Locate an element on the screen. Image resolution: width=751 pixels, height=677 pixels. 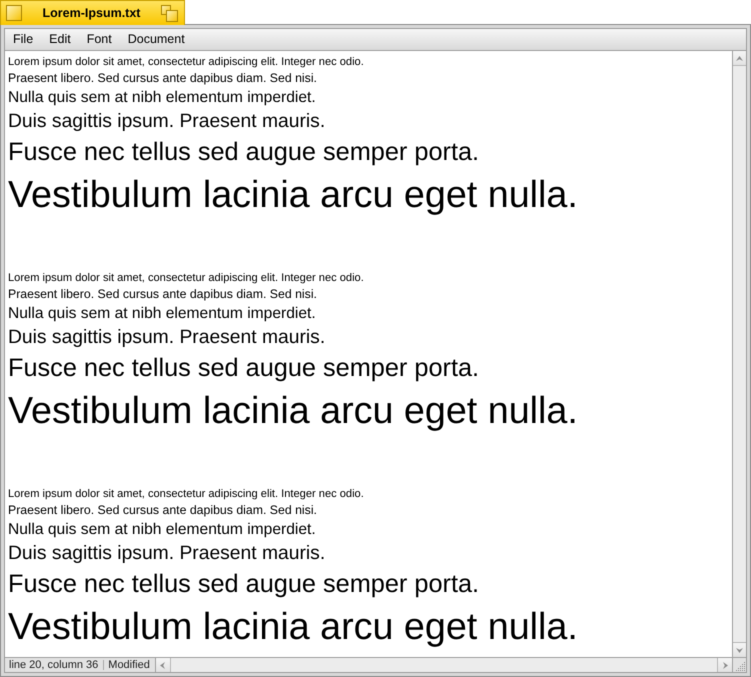
modified-status-text: Modified is located at coordinates (129, 665).